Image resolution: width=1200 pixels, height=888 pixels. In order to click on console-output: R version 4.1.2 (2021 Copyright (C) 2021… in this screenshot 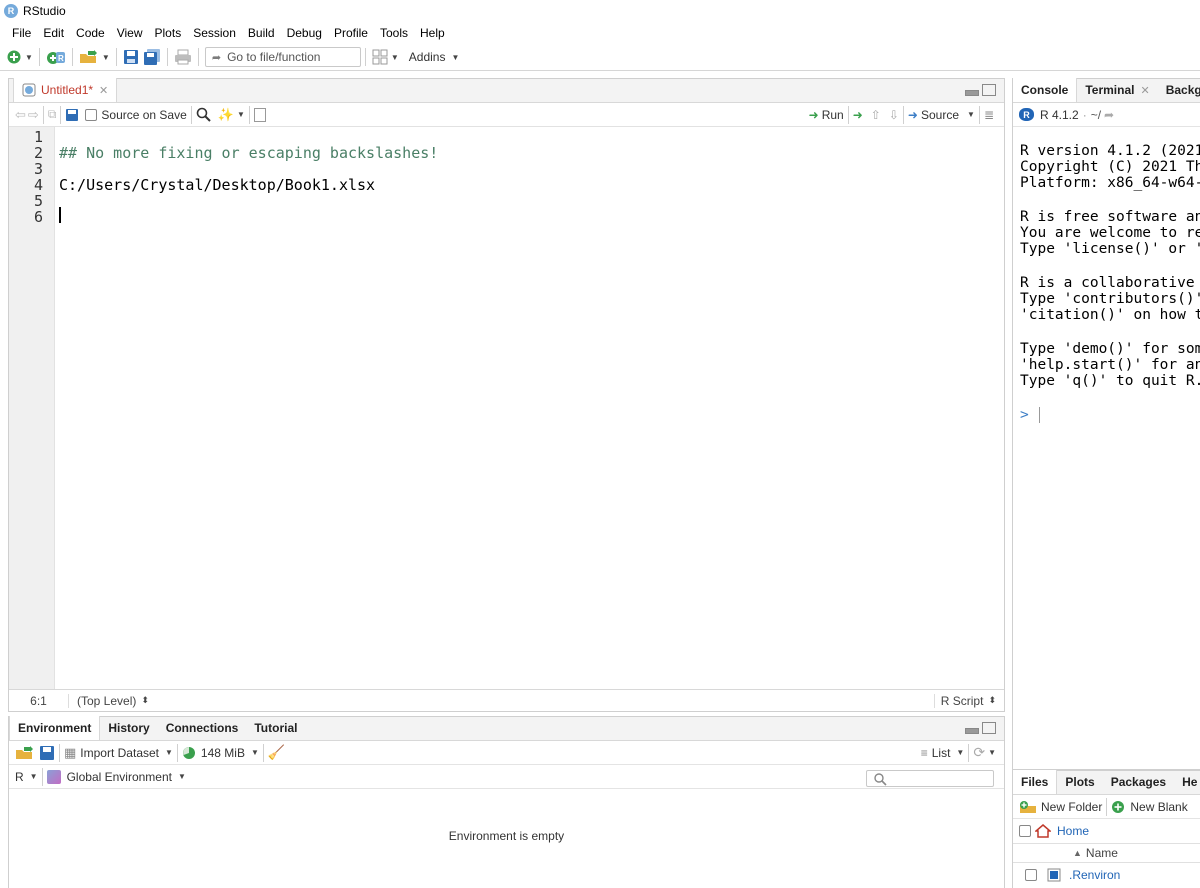, I will do `click(1106, 447)`.